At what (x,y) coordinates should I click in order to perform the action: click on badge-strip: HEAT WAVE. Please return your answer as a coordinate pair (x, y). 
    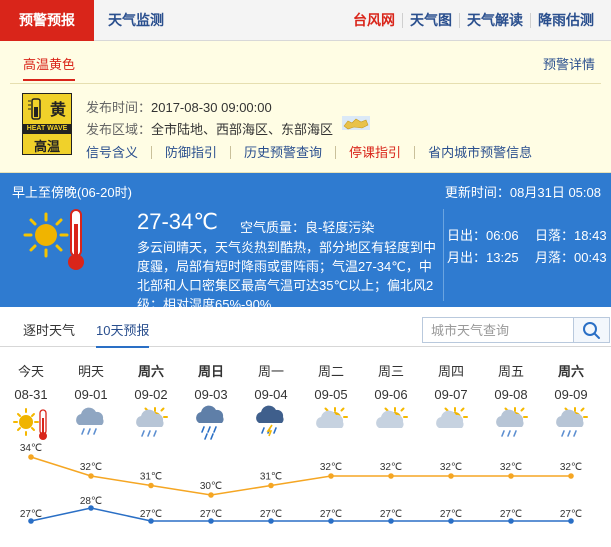
    Looking at the image, I should click on (47, 129).